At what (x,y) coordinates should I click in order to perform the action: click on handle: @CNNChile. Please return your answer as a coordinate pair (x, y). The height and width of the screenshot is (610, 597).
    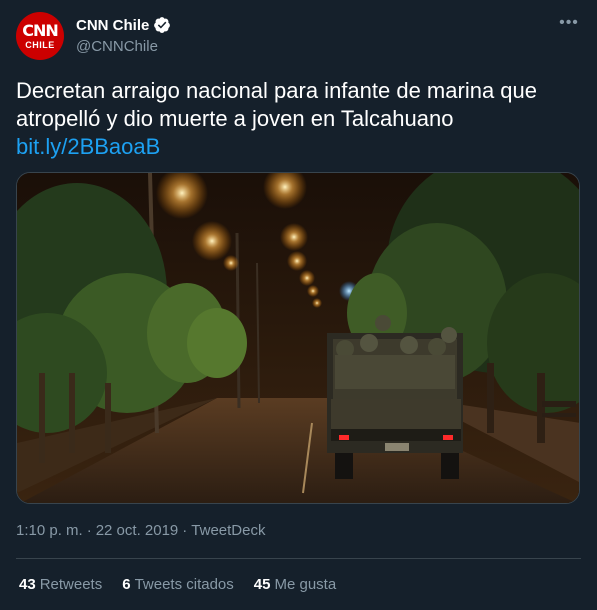
    Looking at the image, I should click on (117, 46).